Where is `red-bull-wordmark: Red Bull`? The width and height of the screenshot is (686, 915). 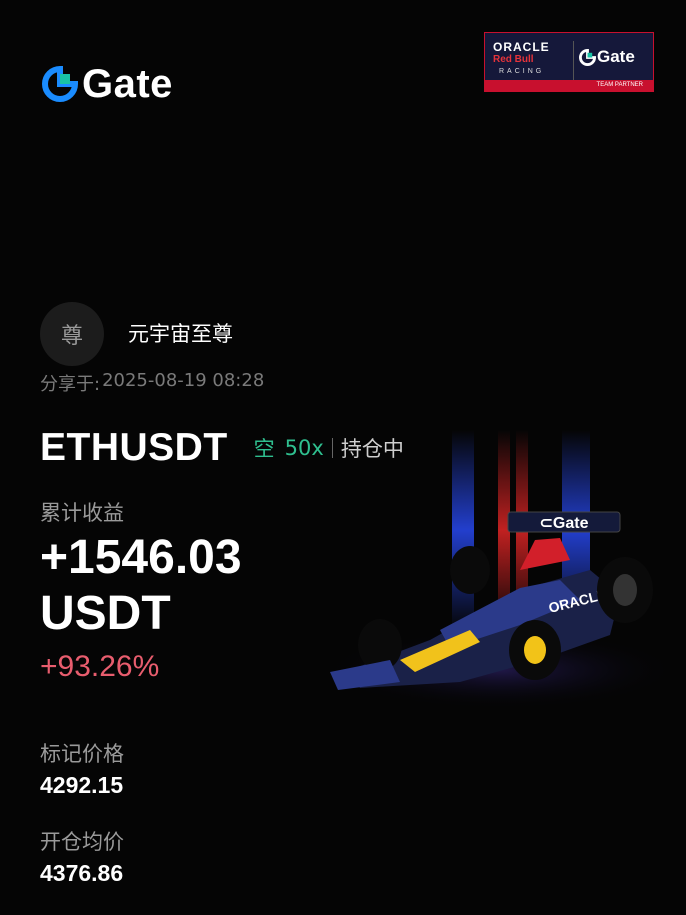 red-bull-wordmark: Red Bull is located at coordinates (513, 59).